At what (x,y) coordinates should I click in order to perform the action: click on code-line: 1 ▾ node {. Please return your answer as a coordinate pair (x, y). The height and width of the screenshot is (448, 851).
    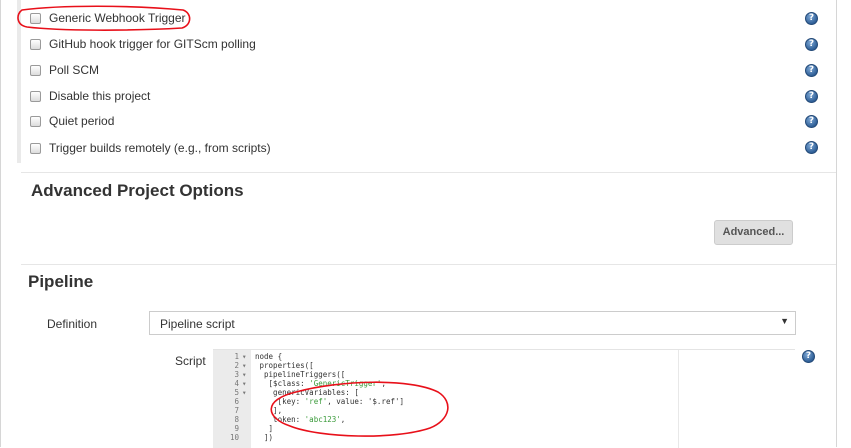
    Looking at the image, I should click on (504, 356).